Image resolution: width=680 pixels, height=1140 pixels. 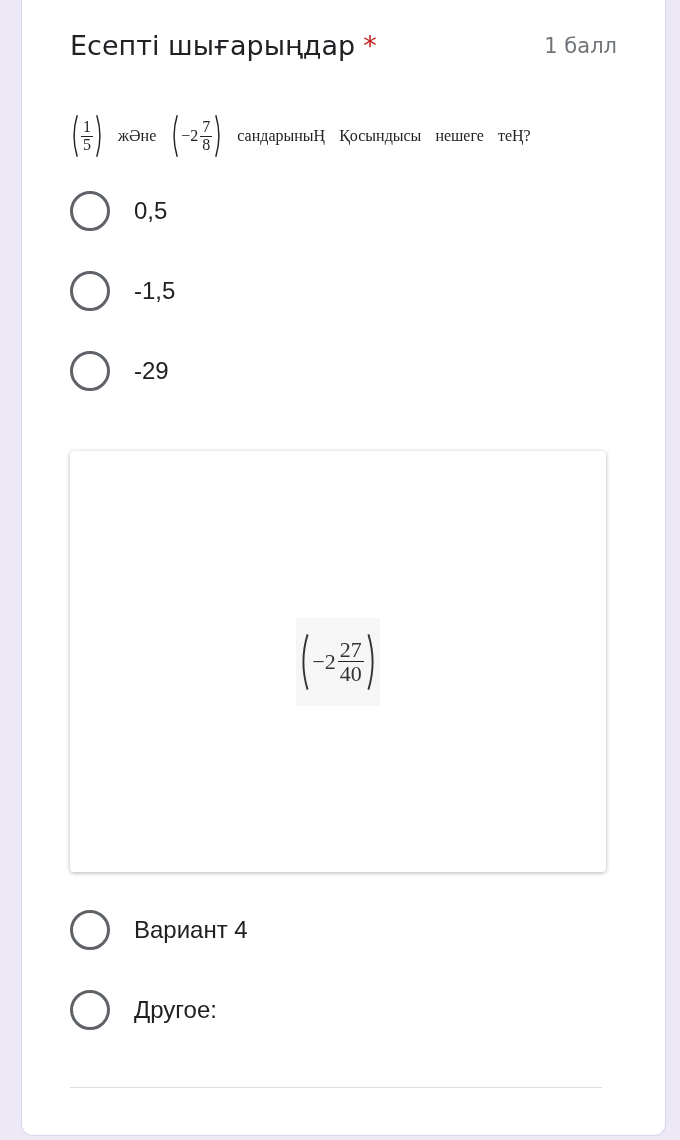 I want to click on question-text: жӘне, so click(x=137, y=136).